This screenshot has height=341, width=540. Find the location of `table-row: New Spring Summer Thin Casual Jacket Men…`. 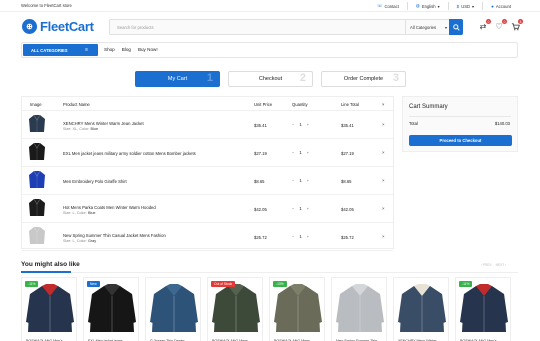

table-row: New Spring Summer Thin Casual Jacket Men… is located at coordinates (207, 237).